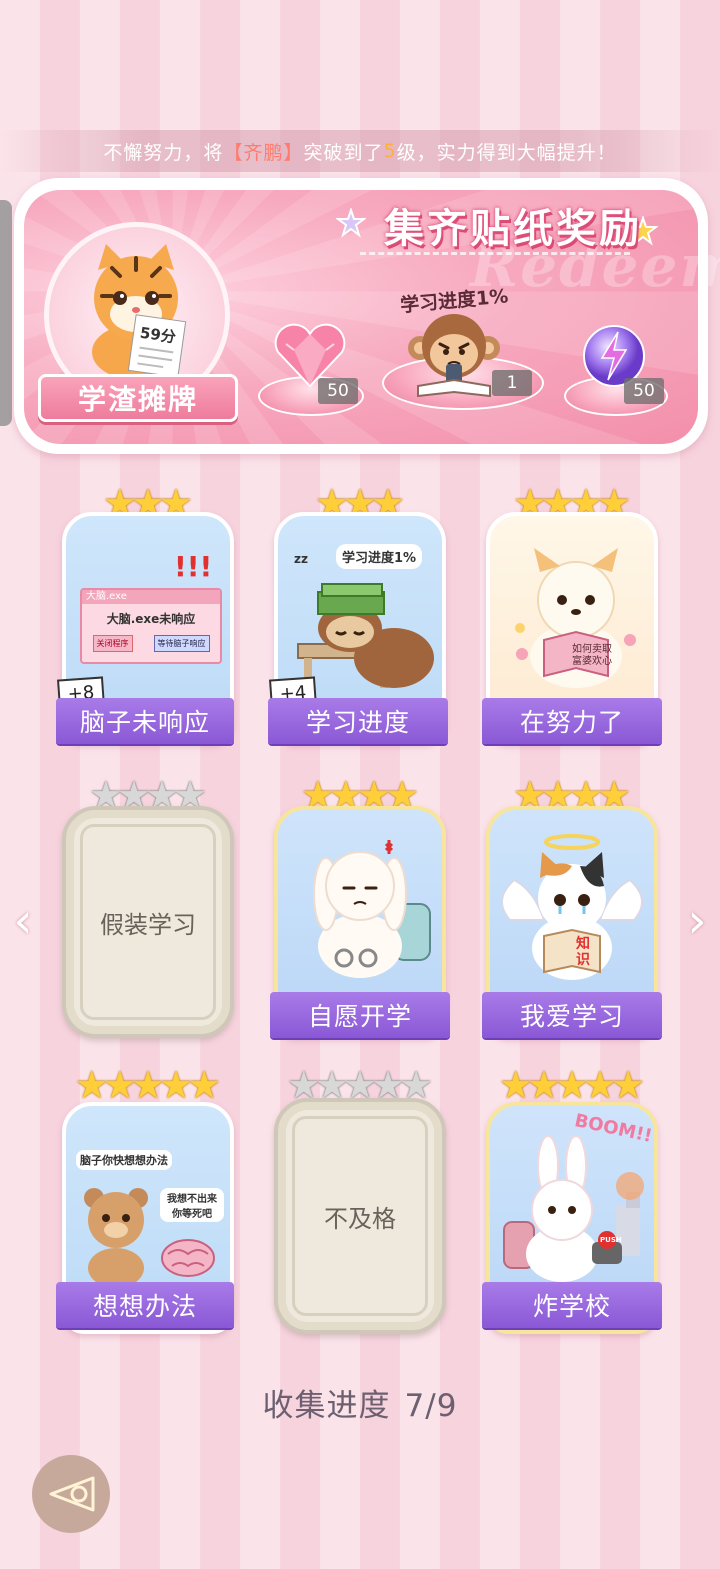  I want to click on dog-reading-icon, so click(575, 618).